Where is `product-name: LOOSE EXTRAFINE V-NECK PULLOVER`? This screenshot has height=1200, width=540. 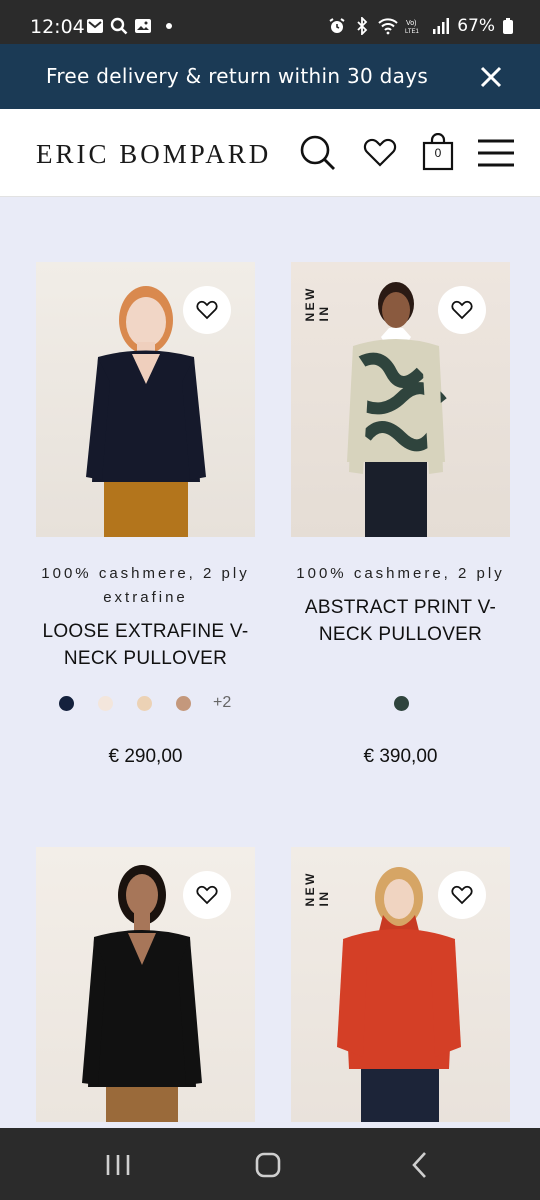 product-name: LOOSE EXTRAFINE V-NECK PULLOVER is located at coordinates (145, 645).